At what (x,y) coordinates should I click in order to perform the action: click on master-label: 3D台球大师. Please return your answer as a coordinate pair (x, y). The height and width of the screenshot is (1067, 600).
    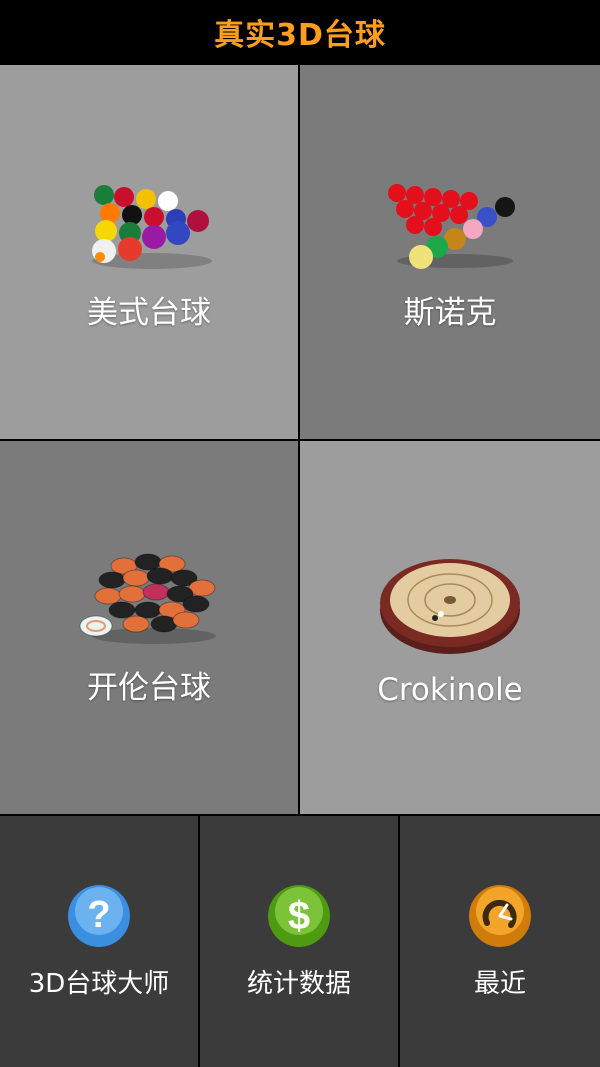
    Looking at the image, I should click on (99, 984).